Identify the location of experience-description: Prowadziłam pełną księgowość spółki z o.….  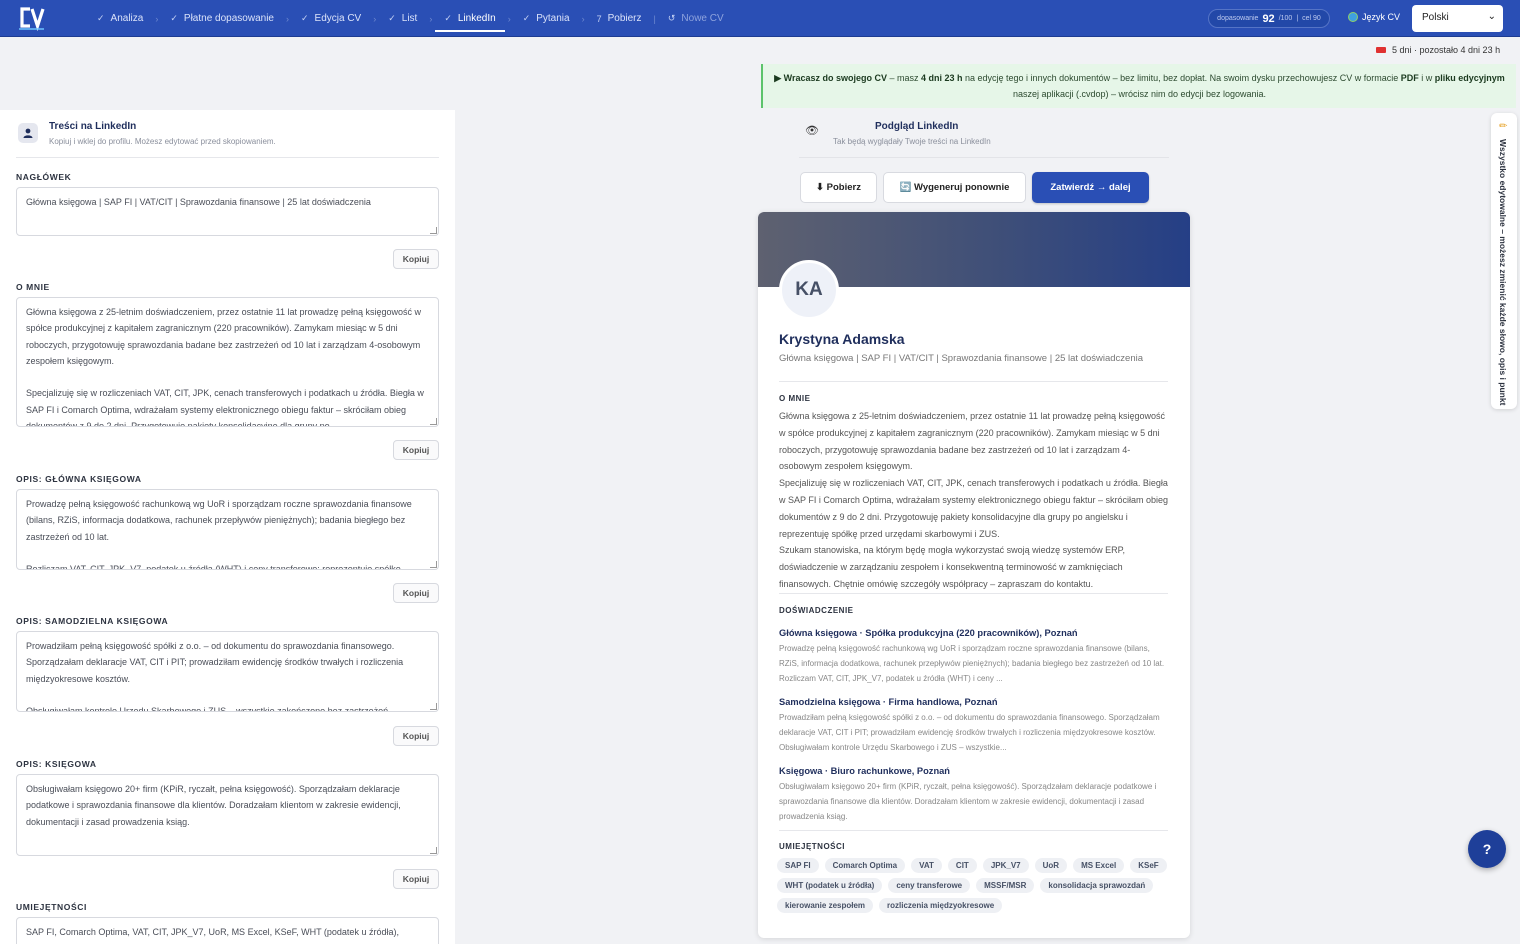
(969, 732).